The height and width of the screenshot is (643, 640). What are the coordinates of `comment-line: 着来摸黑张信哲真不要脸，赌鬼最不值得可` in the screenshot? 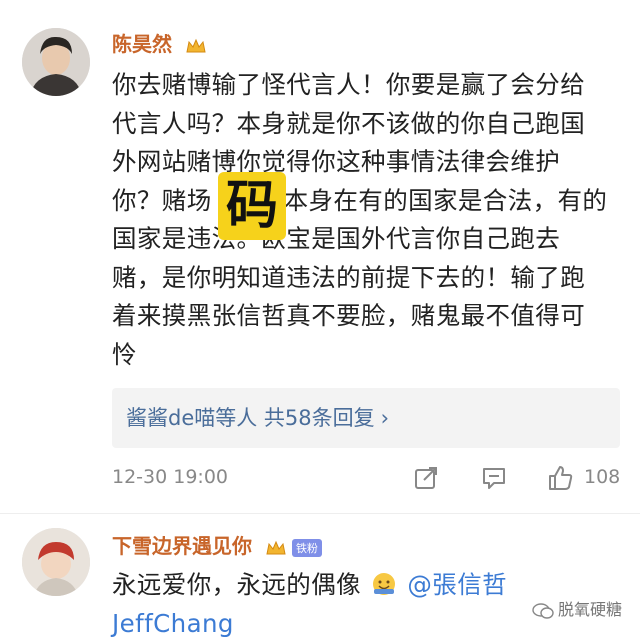 It's located at (372, 316).